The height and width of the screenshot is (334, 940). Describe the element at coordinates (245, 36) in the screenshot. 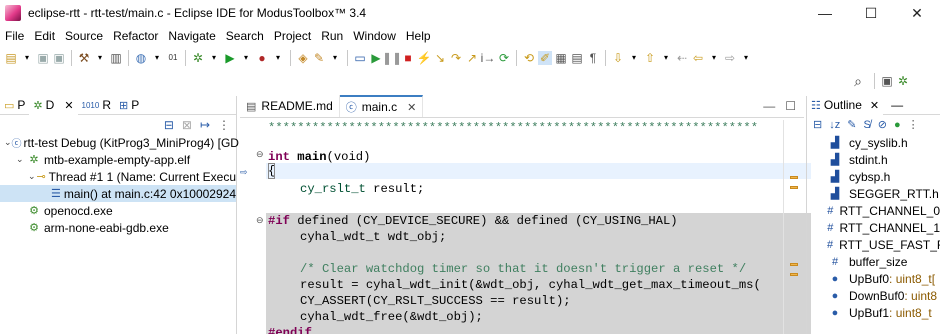

I see `menu-search: Search` at that location.